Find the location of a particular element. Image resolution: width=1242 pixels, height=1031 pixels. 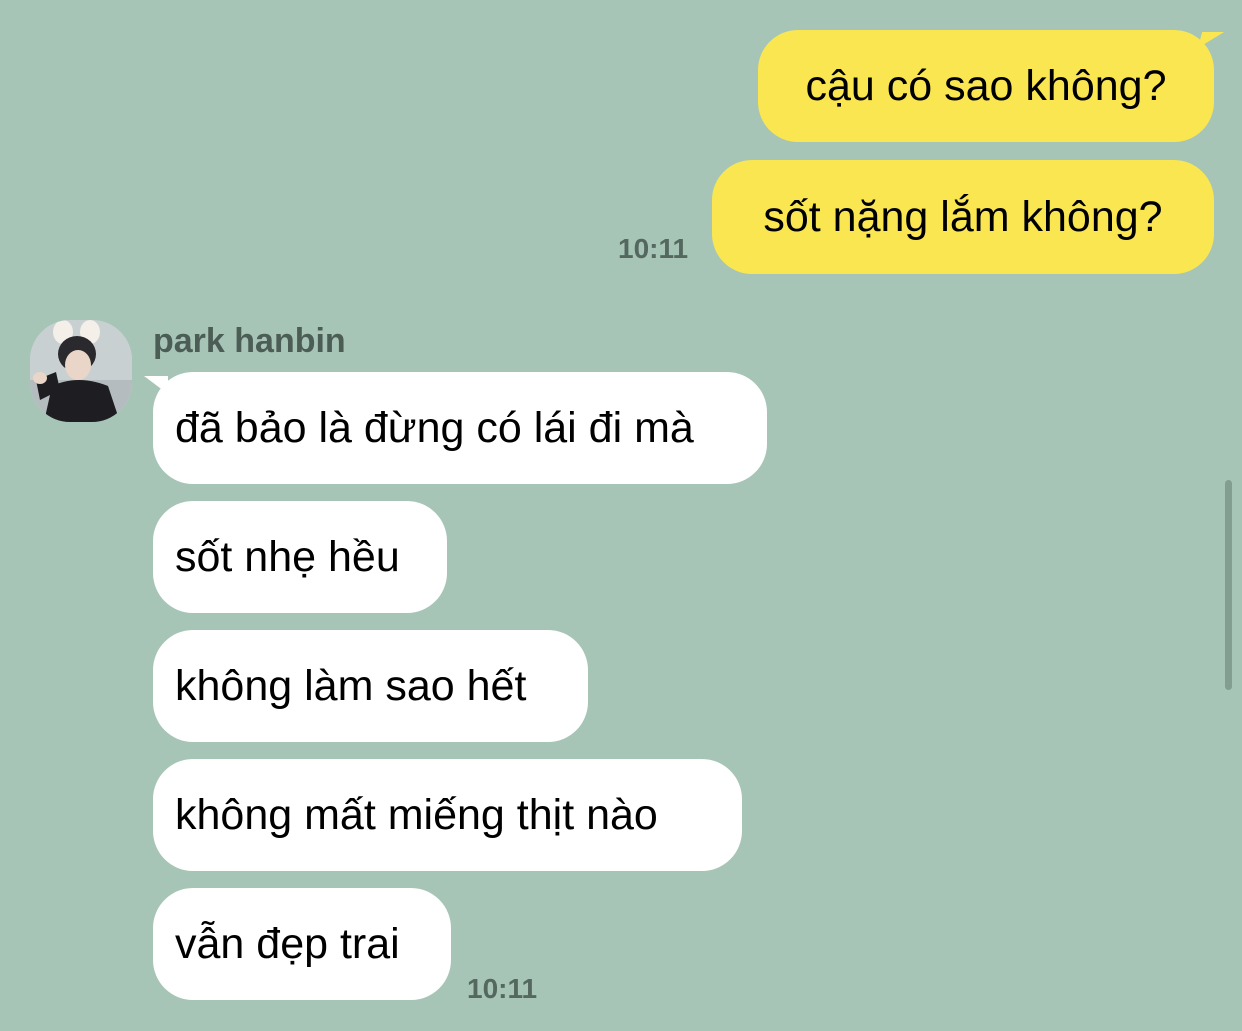

incoming-message: không làm sao hết is located at coordinates (370, 686).